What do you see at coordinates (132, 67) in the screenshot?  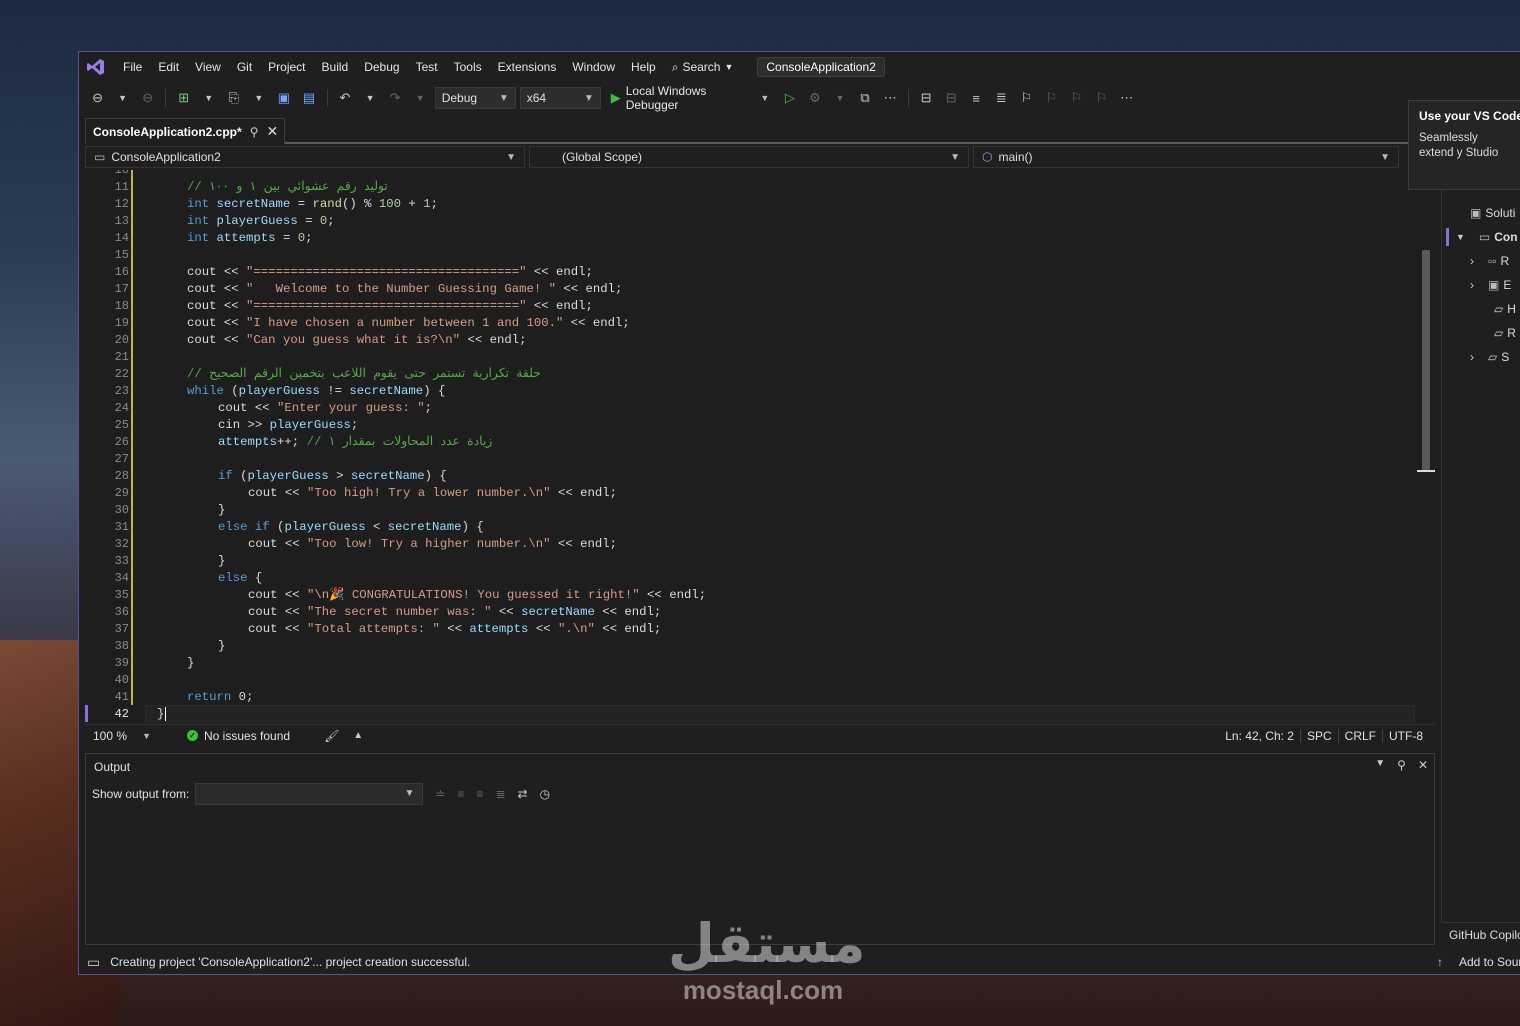 I see `menu-file: File` at bounding box center [132, 67].